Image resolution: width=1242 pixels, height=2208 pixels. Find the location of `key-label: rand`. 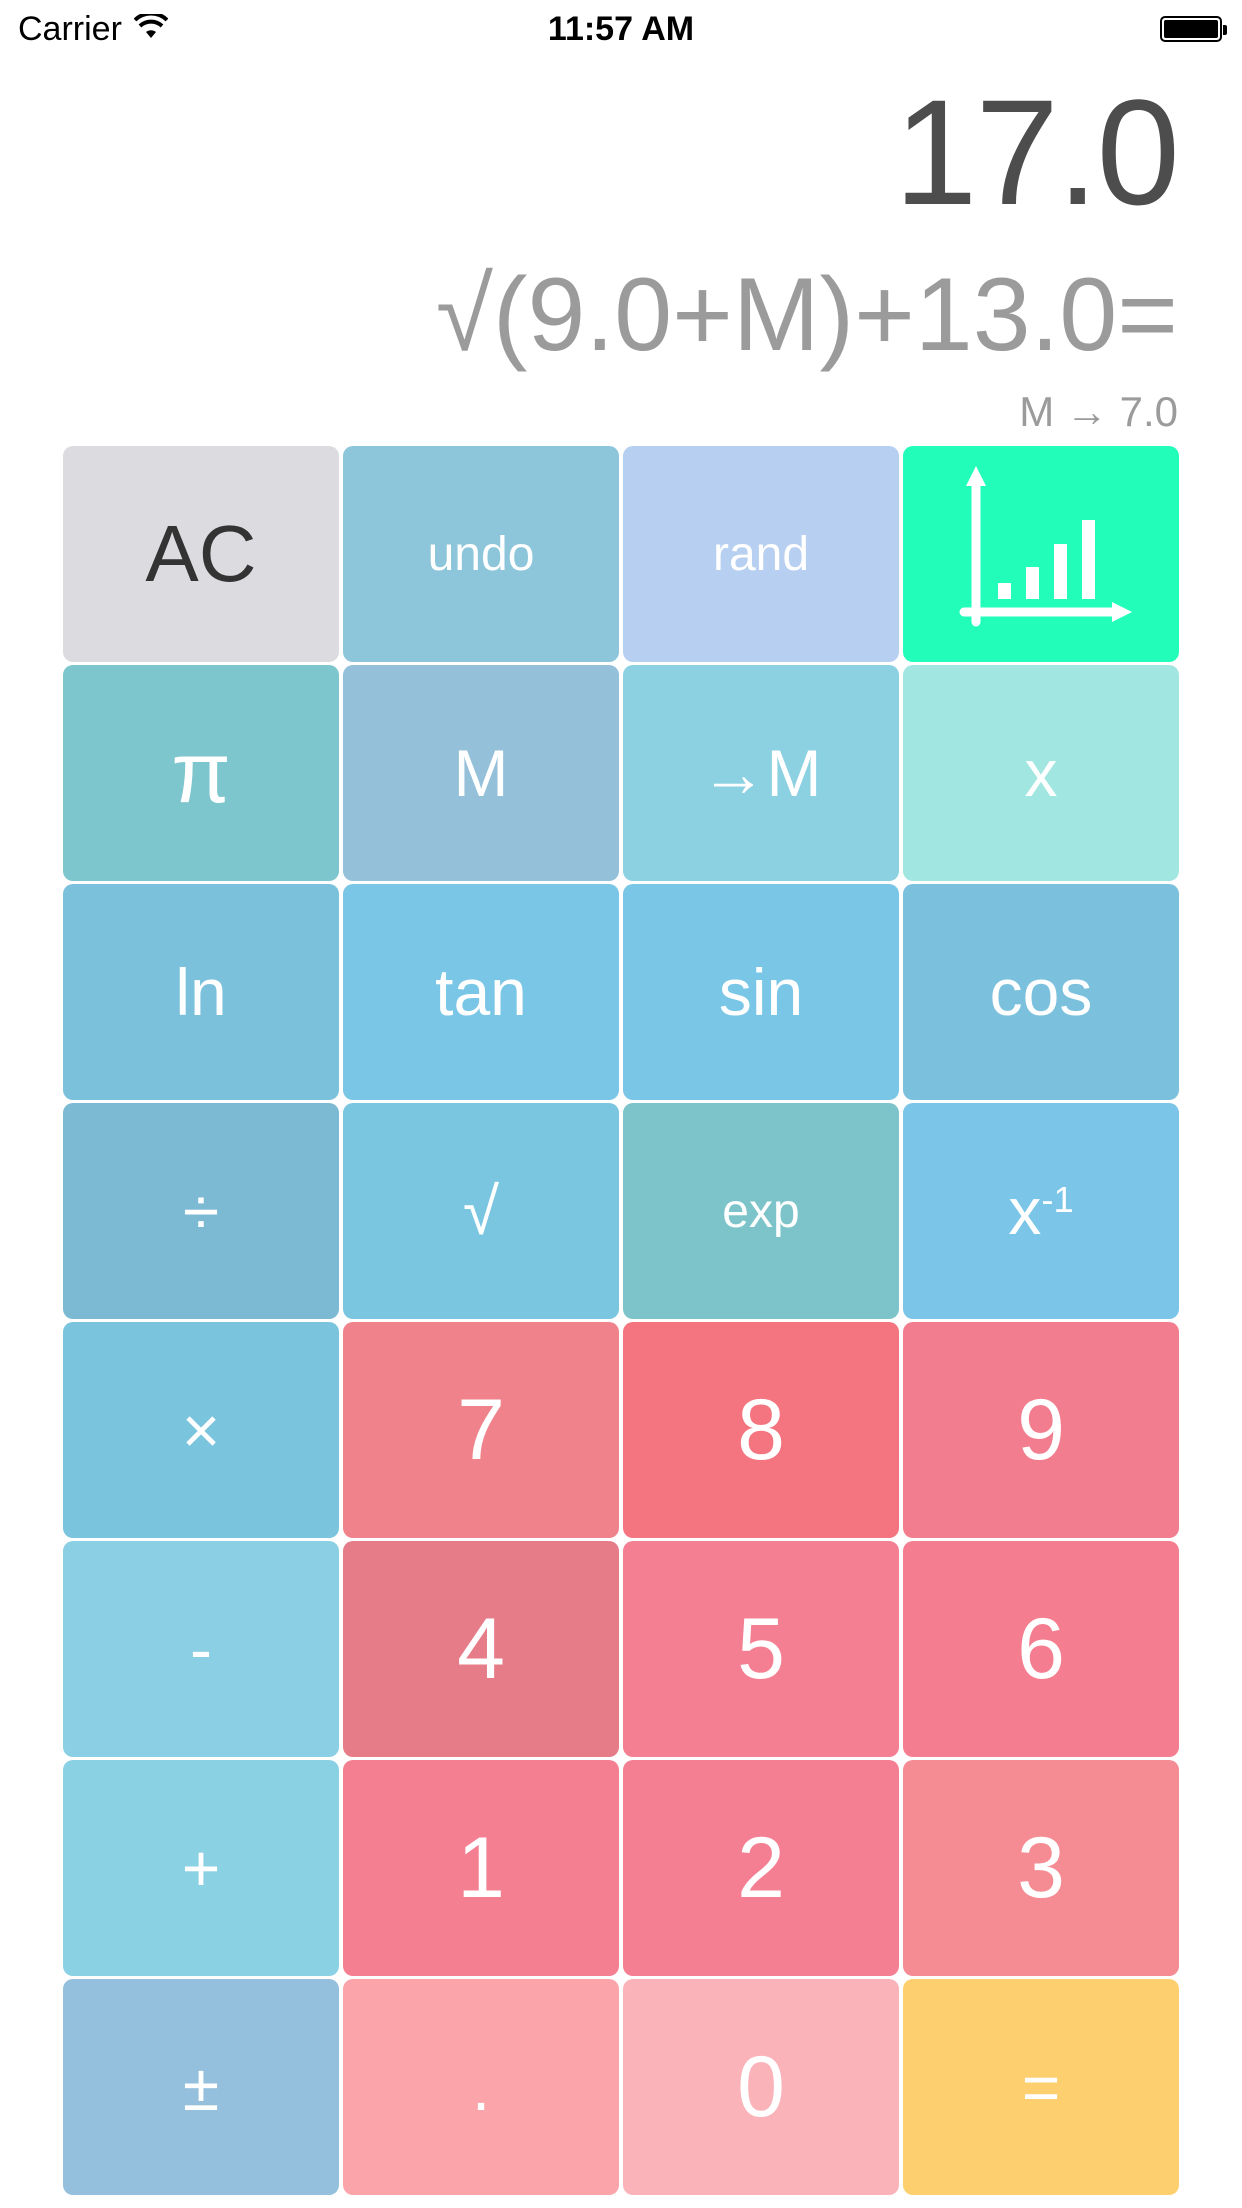

key-label: rand is located at coordinates (761, 554).